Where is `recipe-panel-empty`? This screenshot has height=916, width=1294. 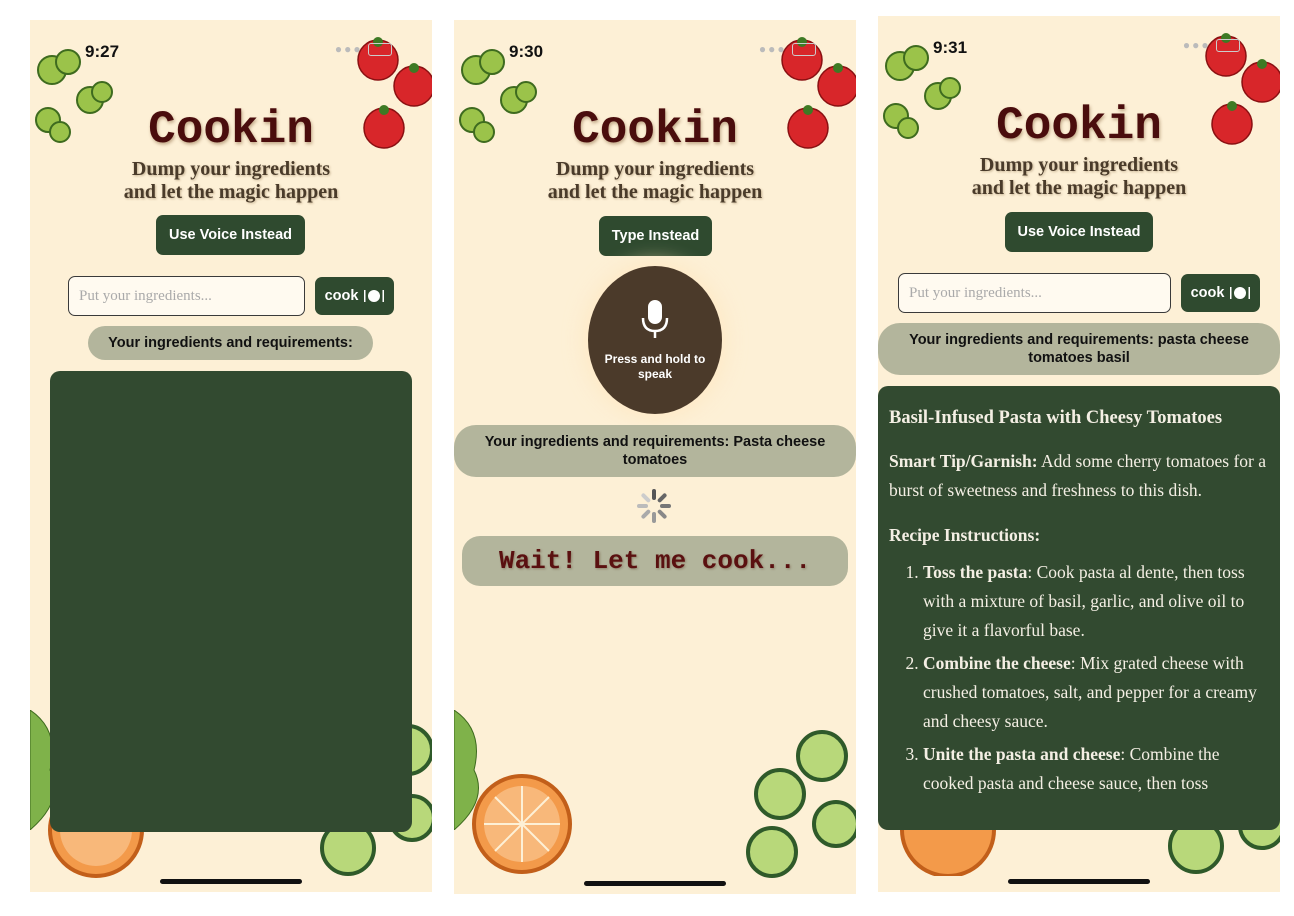 recipe-panel-empty is located at coordinates (231, 601).